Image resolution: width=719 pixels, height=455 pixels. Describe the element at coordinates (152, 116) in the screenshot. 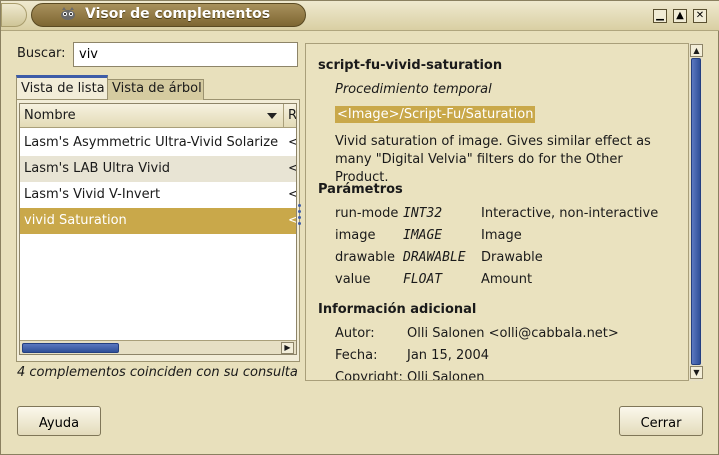

I see `column-header-name: Nombre` at that location.